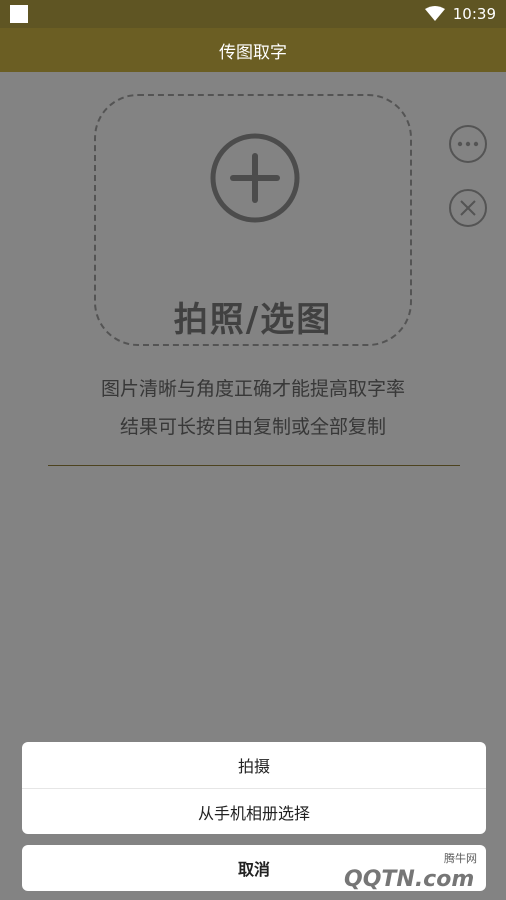 This screenshot has width=506, height=900. I want to click on watermark-logo: 腾牛网 QQTN.com, so click(410, 871).